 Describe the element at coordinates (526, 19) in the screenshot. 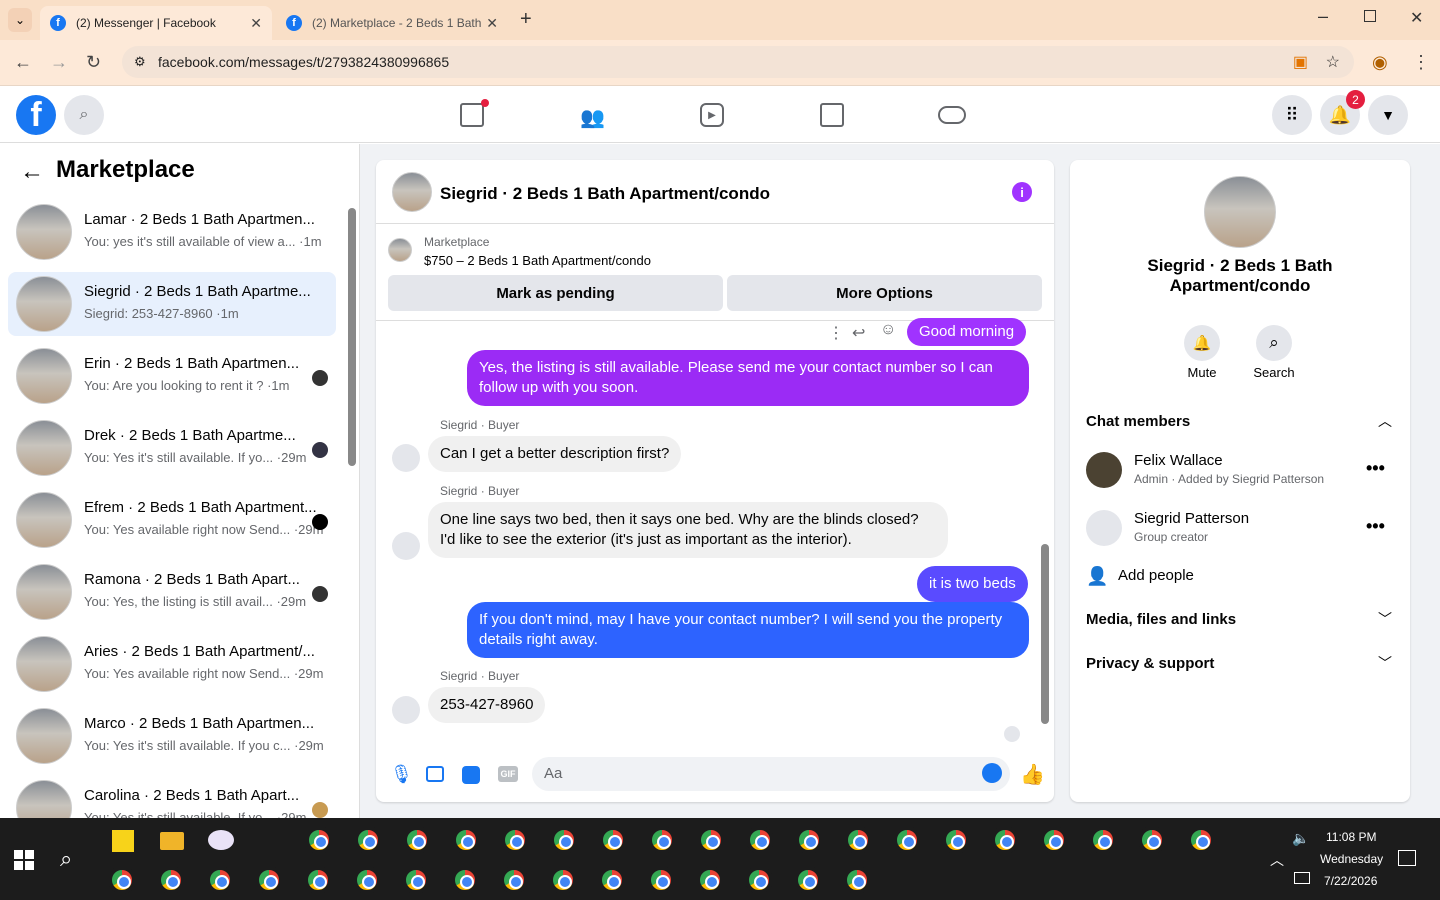

I see `new-tab-button: +` at that location.